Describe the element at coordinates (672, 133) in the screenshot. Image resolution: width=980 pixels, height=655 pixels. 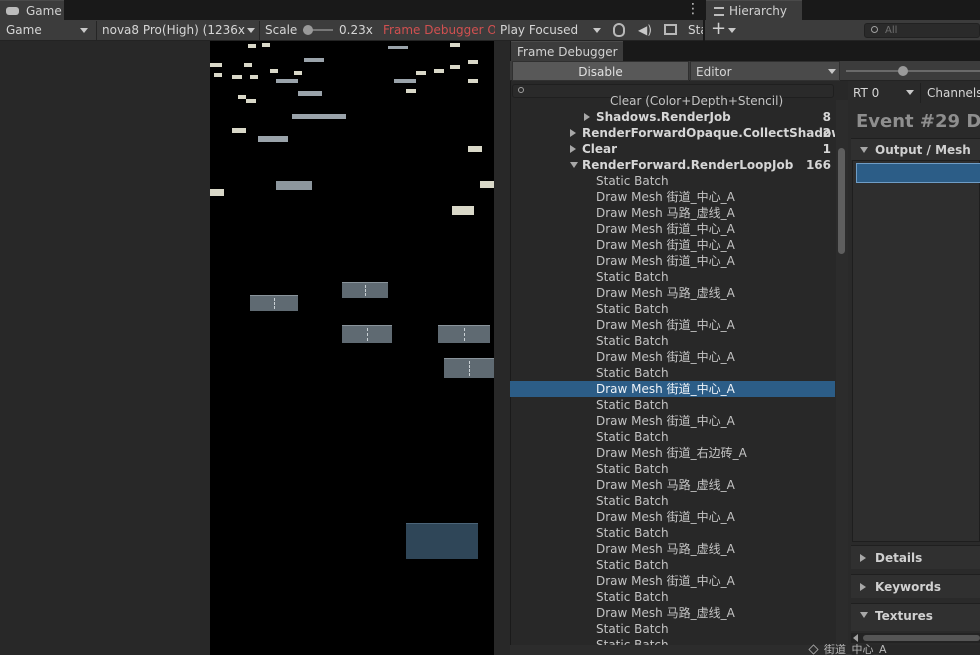
I see `tree-row: RenderForwardOpaque.CollectShadows 2` at that location.